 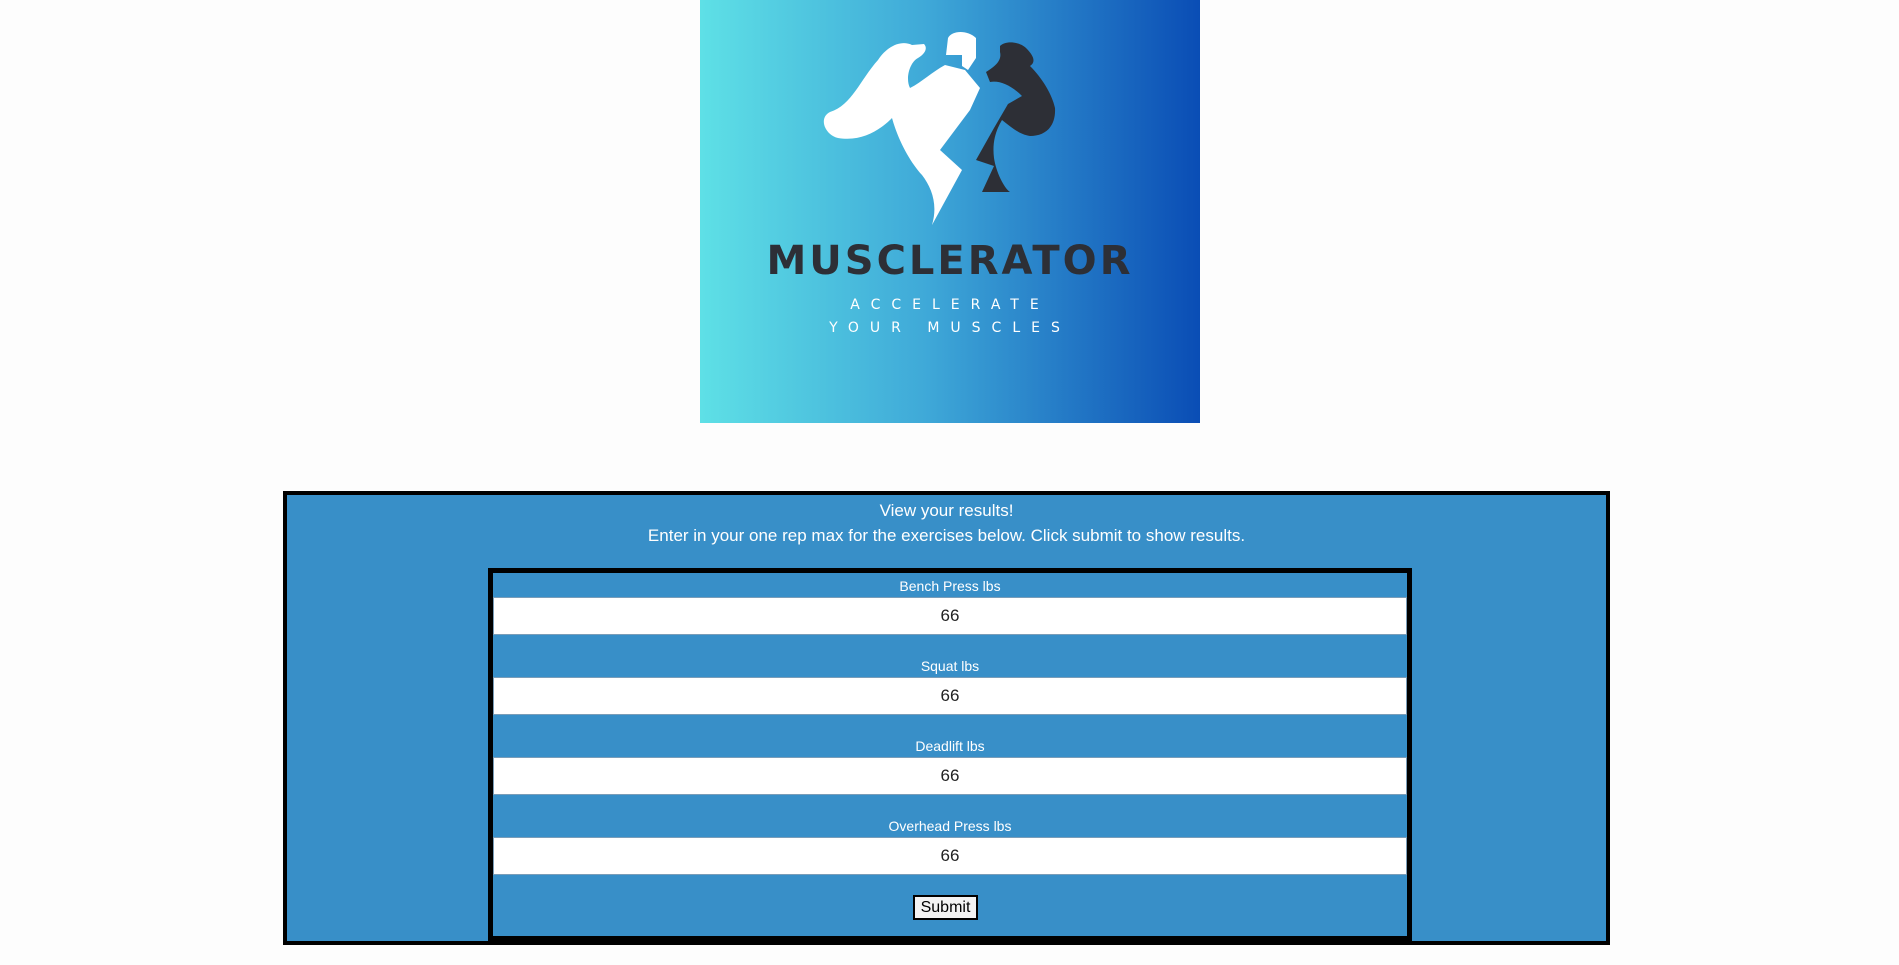 I want to click on brand-name: MUSCLERATOR, so click(x=950, y=261).